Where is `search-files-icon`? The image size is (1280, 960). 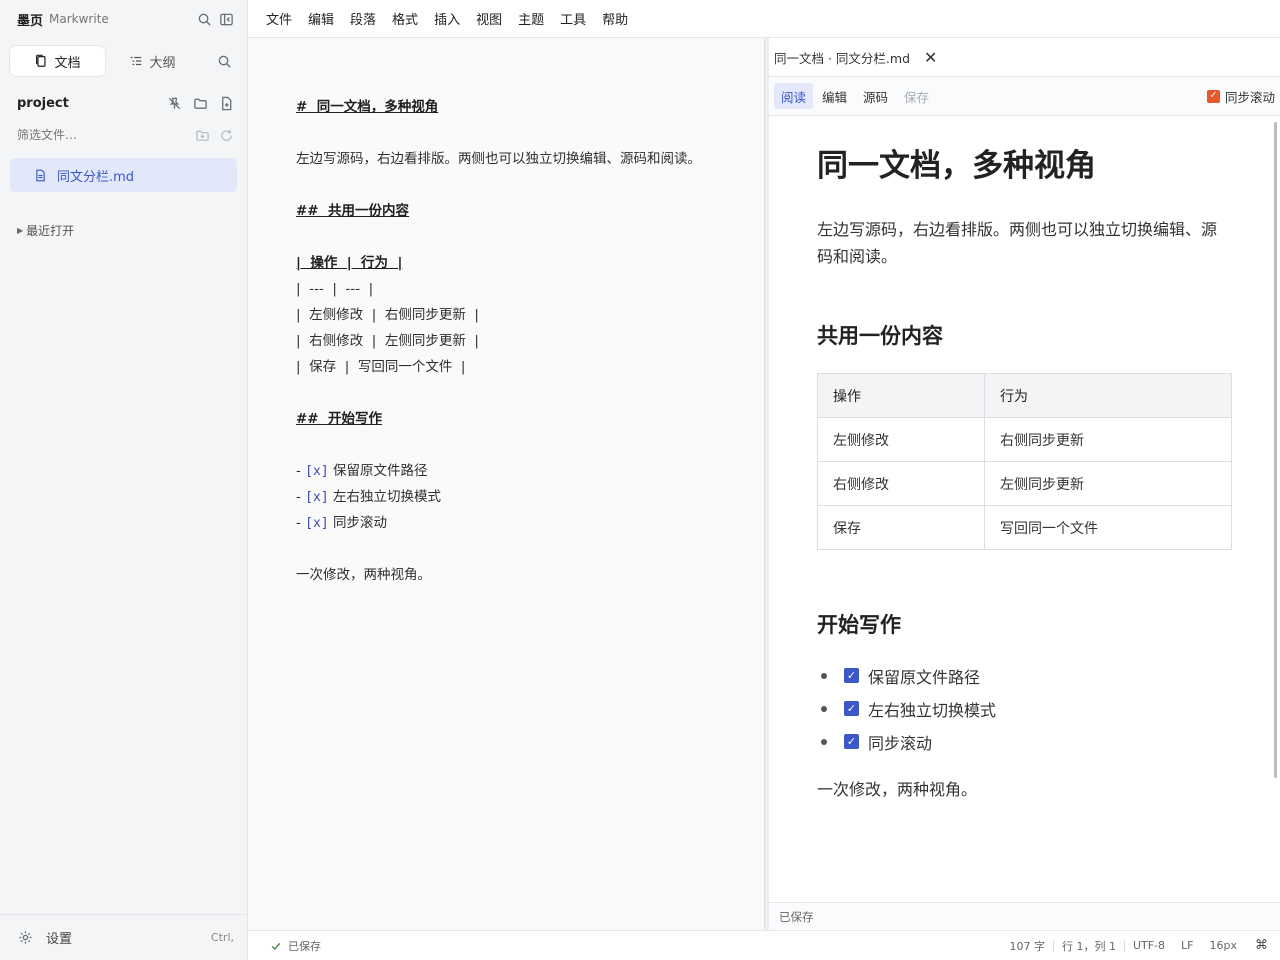 search-files-icon is located at coordinates (224, 61).